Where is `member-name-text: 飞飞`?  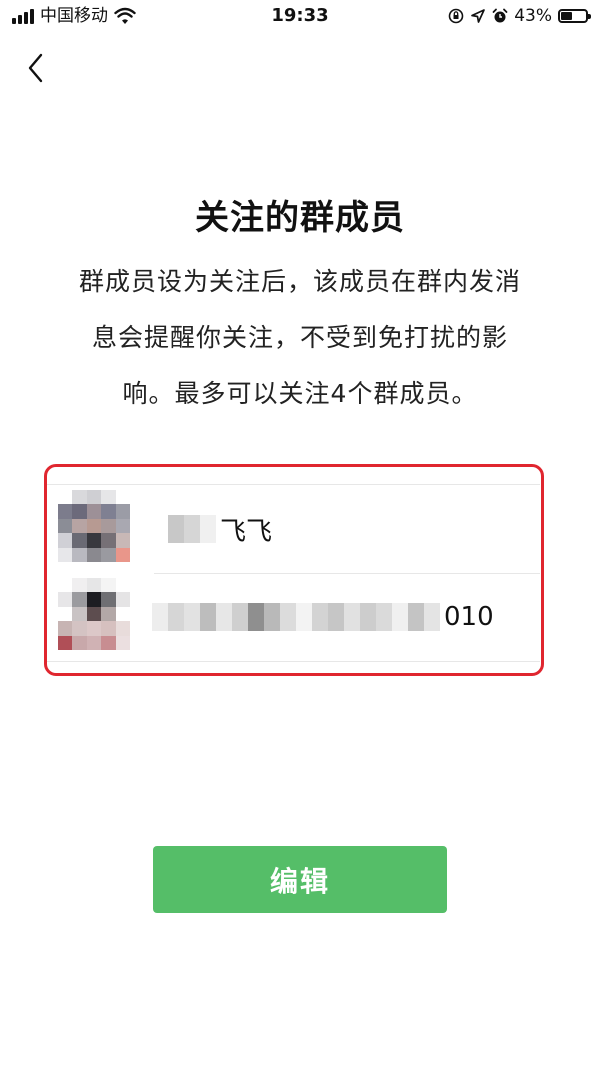 member-name-text: 飞飞 is located at coordinates (246, 531).